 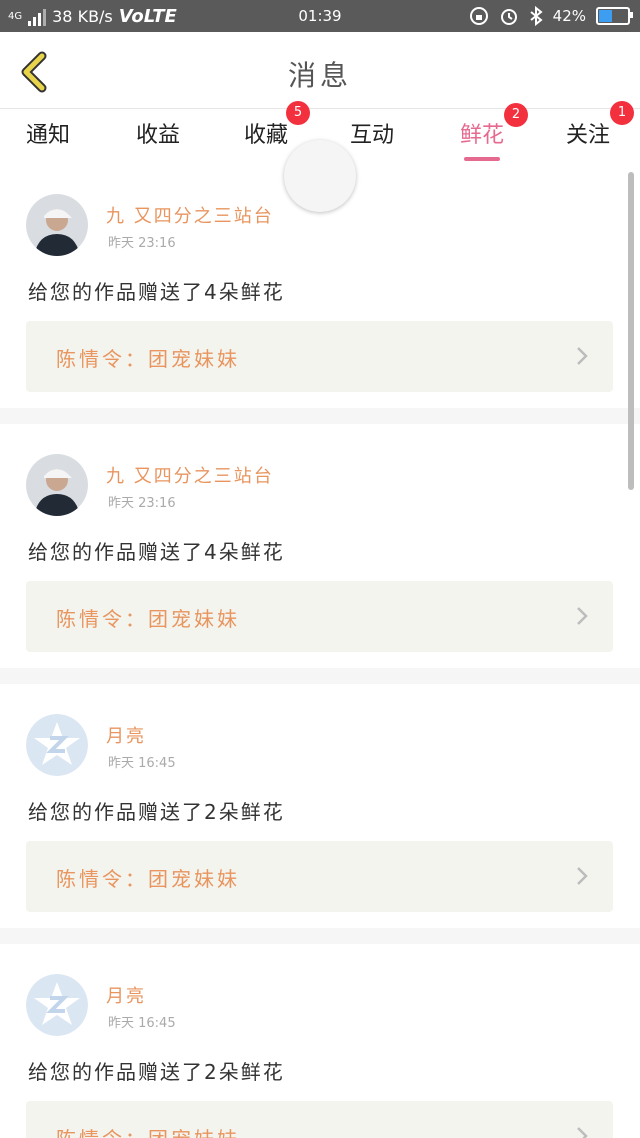 I want to click on tab-label: 收益, so click(x=158, y=135).